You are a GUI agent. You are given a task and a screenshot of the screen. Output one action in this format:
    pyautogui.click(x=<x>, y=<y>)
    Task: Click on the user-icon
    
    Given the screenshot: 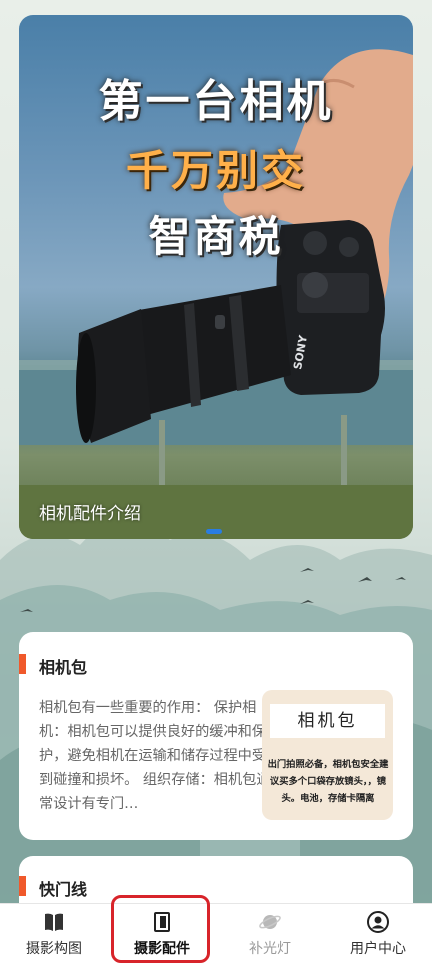 What is the action you would take?
    pyautogui.click(x=378, y=922)
    